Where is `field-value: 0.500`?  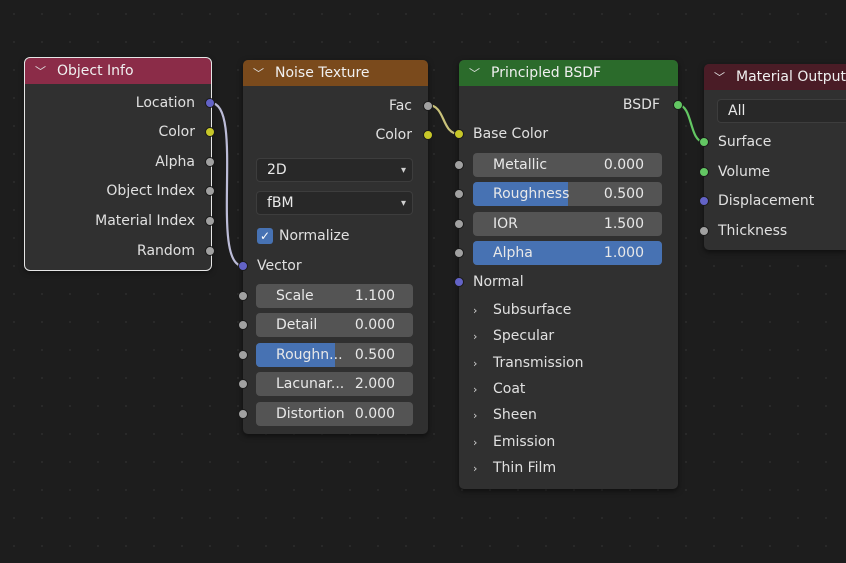
field-value: 0.500 is located at coordinates (623, 194).